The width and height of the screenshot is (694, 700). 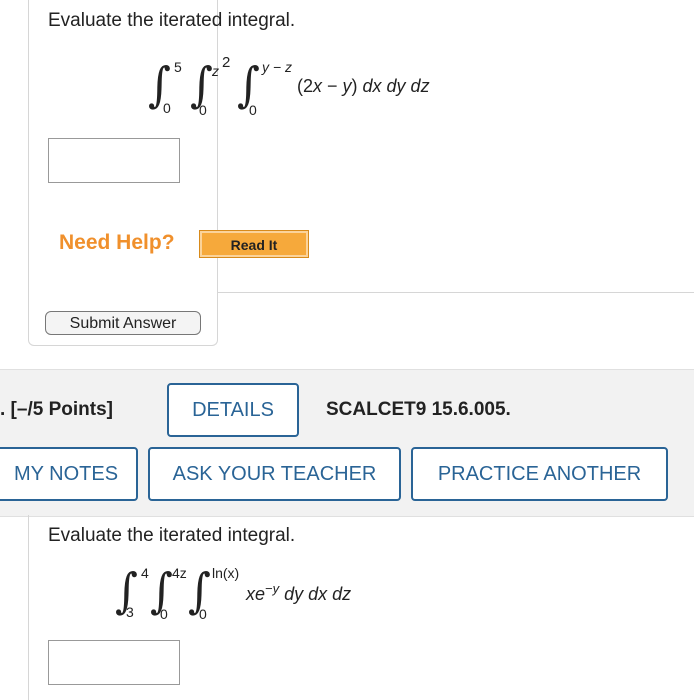 What do you see at coordinates (418, 409) in the screenshot?
I see `problem-code: SCALCET9 15.6.005.` at bounding box center [418, 409].